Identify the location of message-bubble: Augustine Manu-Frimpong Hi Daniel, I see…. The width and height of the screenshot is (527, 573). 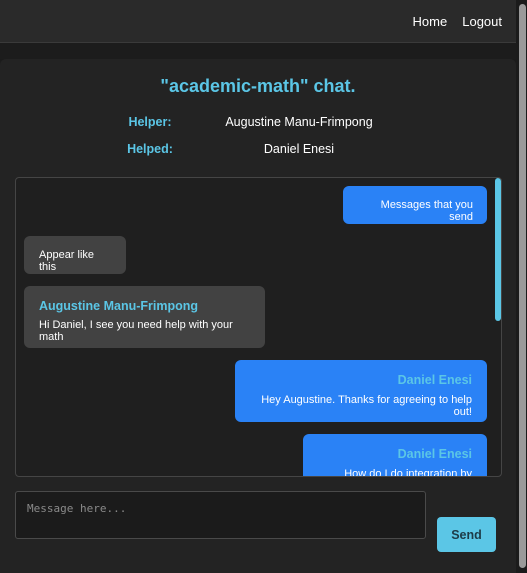
(144, 317).